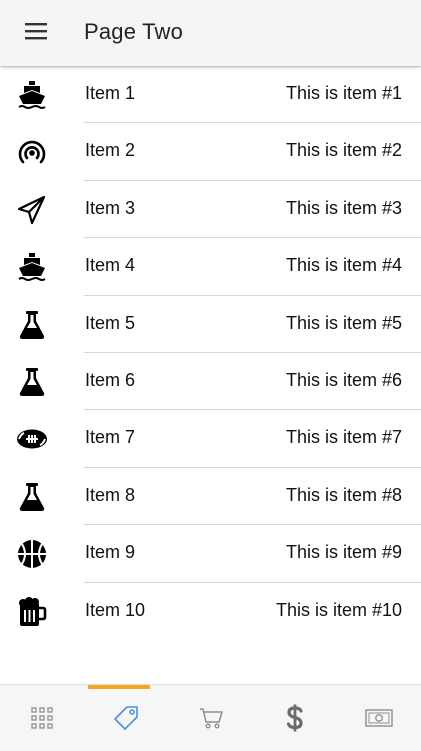  I want to click on tab-dollar, so click(295, 718).